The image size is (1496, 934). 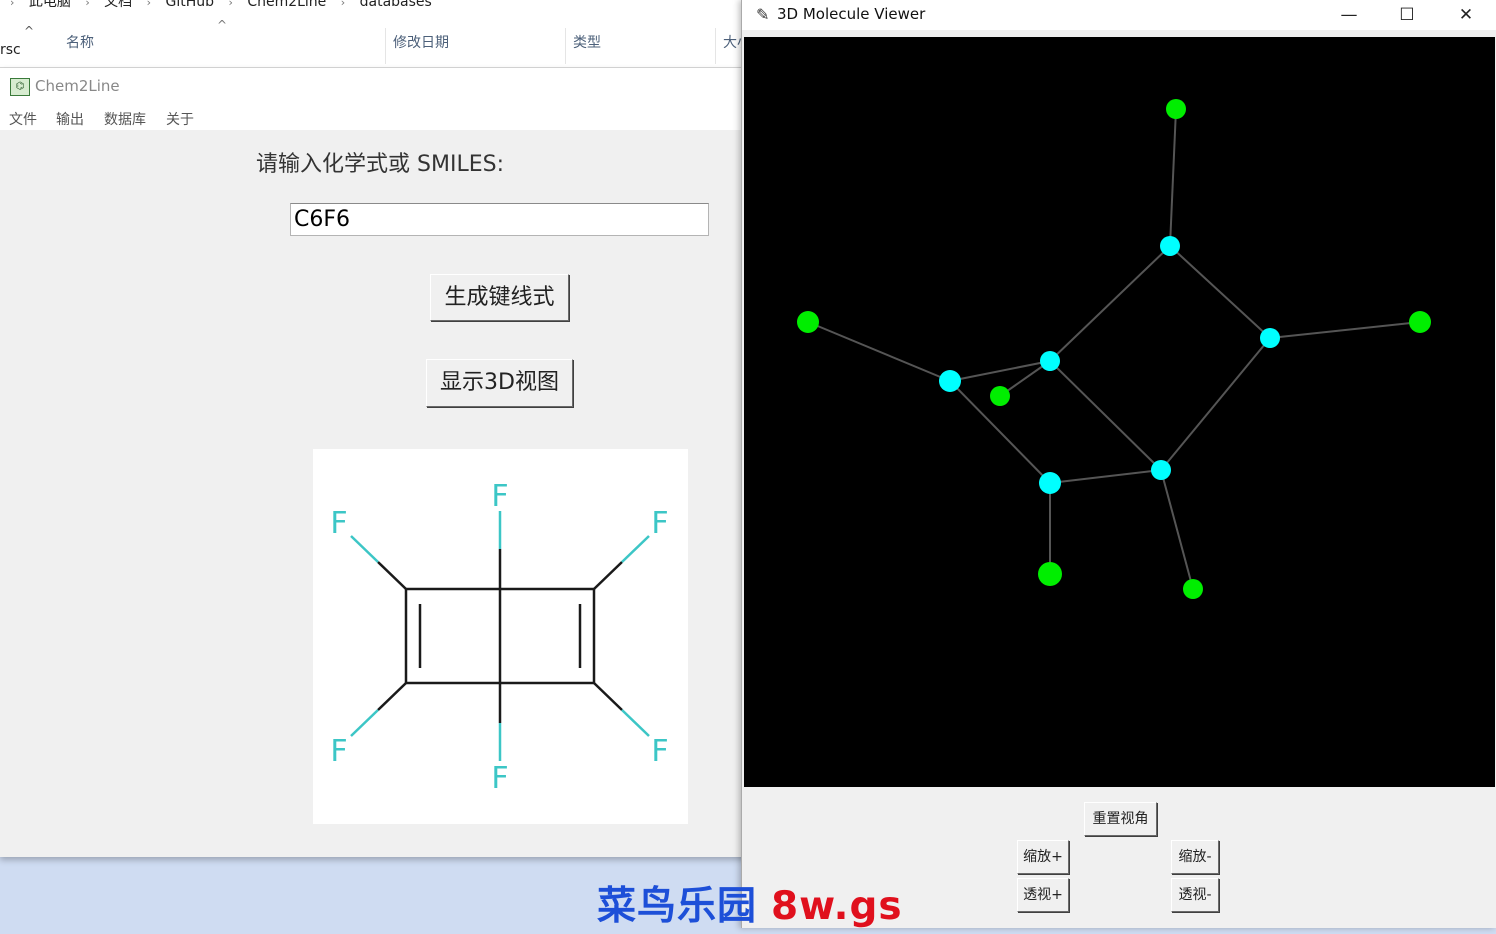 I want to click on breadcrumb-item: GitHub, so click(x=189, y=5).